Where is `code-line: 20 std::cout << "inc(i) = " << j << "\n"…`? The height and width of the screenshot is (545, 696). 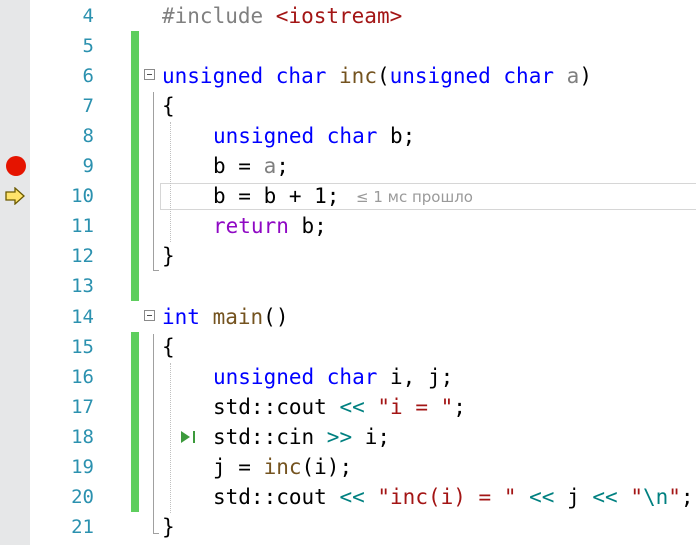
code-line: 20 std::cout << "inc(i) = " << j << "\n"… is located at coordinates (348, 497).